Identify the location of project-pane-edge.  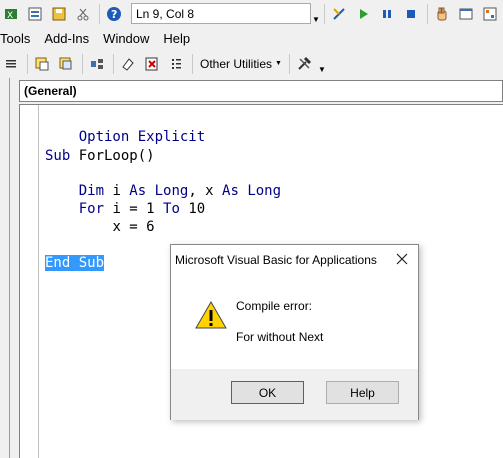
(5, 268).